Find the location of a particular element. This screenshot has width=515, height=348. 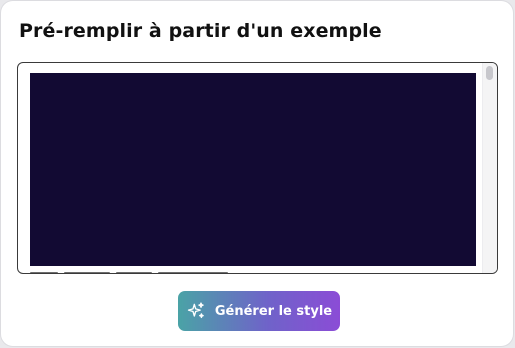

dialog-title: Pré-remplir à partir d'un exemple is located at coordinates (200, 31).